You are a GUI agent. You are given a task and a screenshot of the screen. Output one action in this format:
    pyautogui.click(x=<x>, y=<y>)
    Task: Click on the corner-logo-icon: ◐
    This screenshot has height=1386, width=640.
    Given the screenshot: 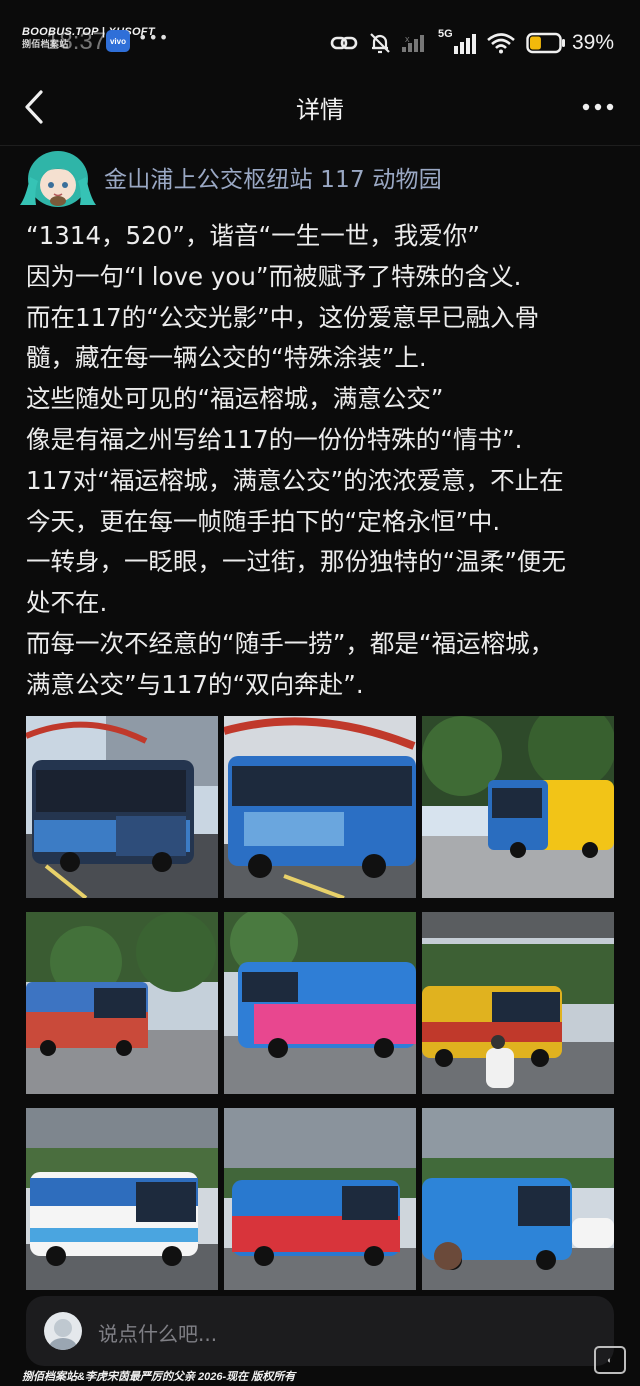 What is the action you would take?
    pyautogui.click(x=610, y=1360)
    